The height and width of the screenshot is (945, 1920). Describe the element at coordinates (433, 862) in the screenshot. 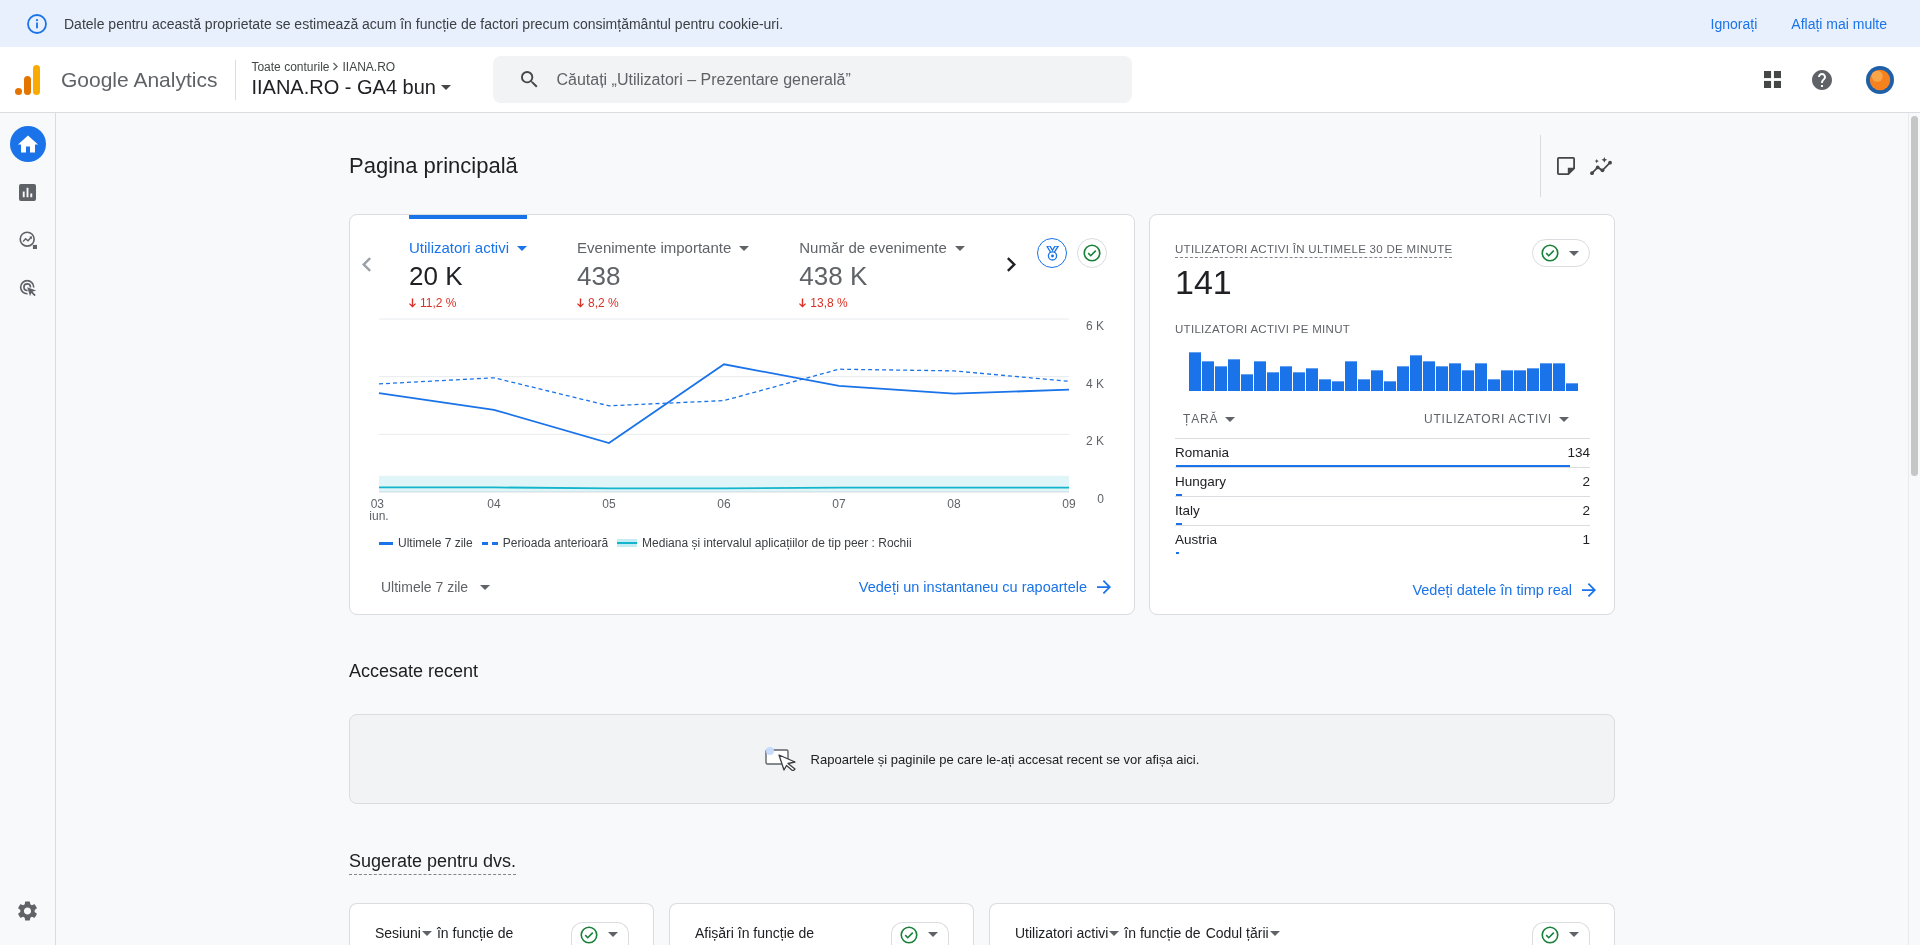

I see `section-title: Sugerate pentru dvs.` at that location.